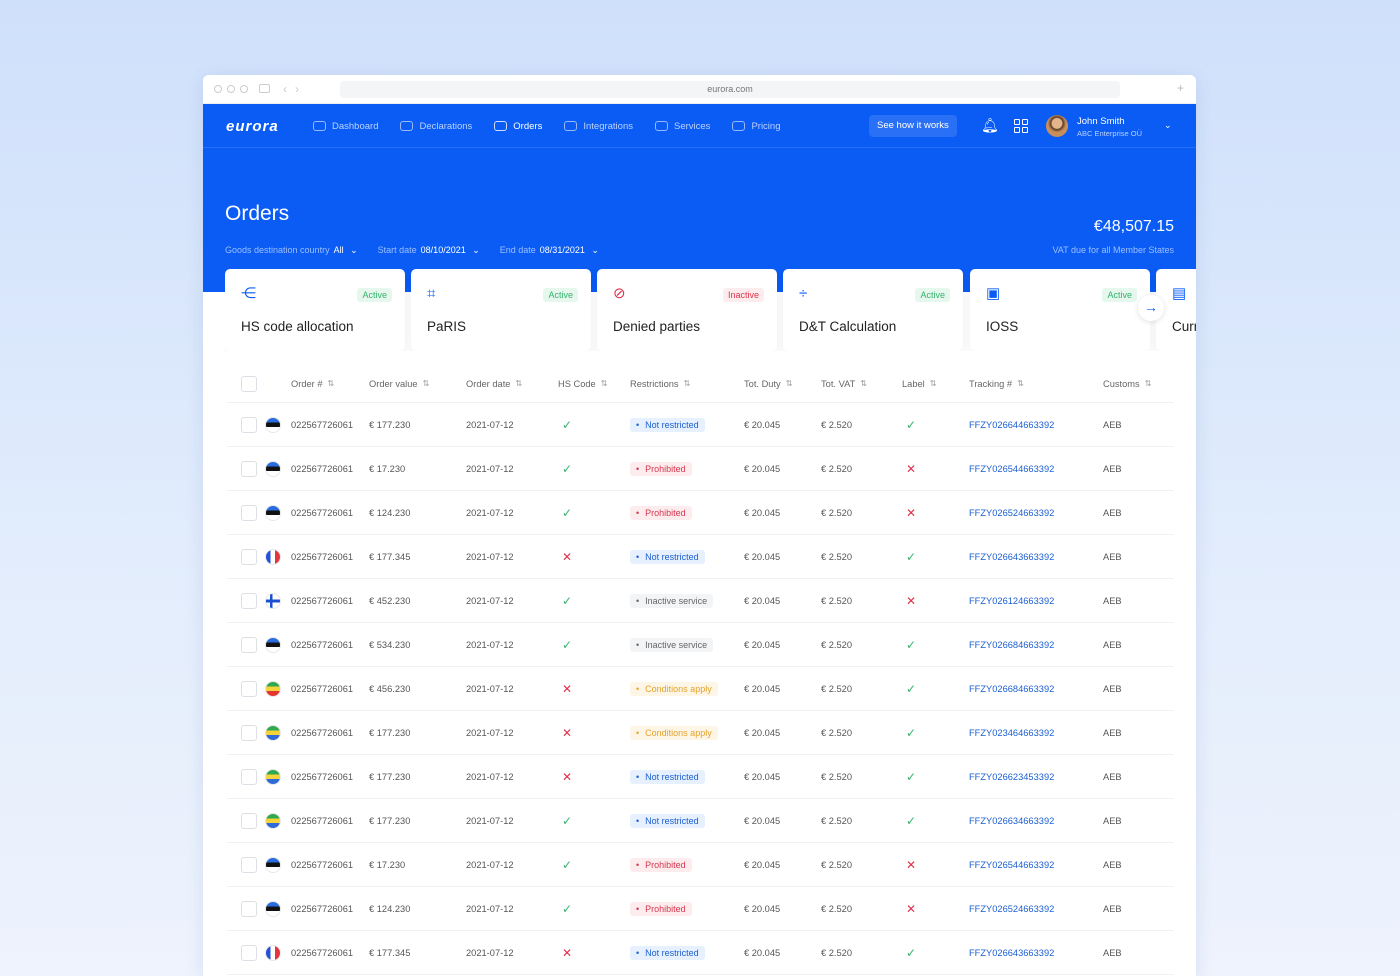 The width and height of the screenshot is (1400, 976). What do you see at coordinates (1151, 308) in the screenshot?
I see `arrow-right-icon: →` at bounding box center [1151, 308].